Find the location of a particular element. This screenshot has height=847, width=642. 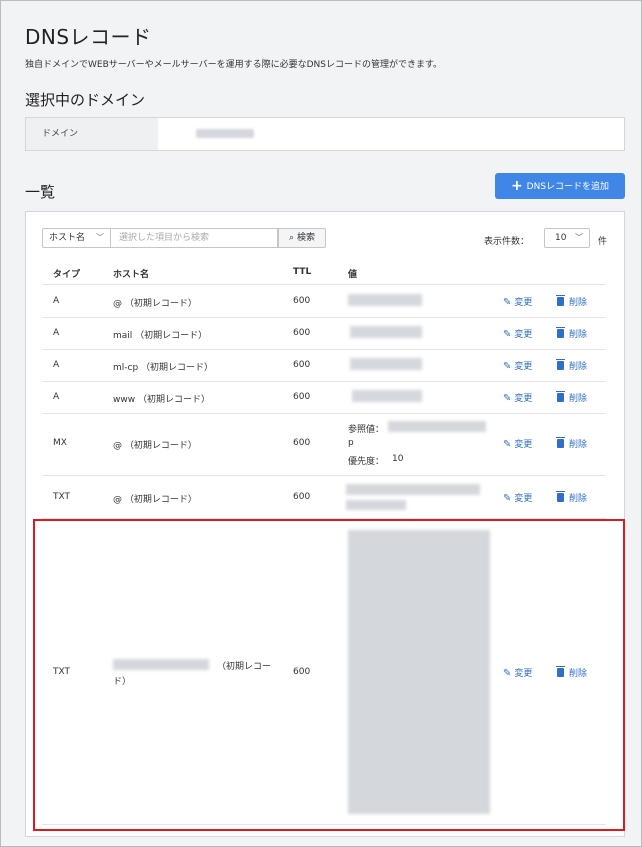

column-header-value: 値 is located at coordinates (353, 275).